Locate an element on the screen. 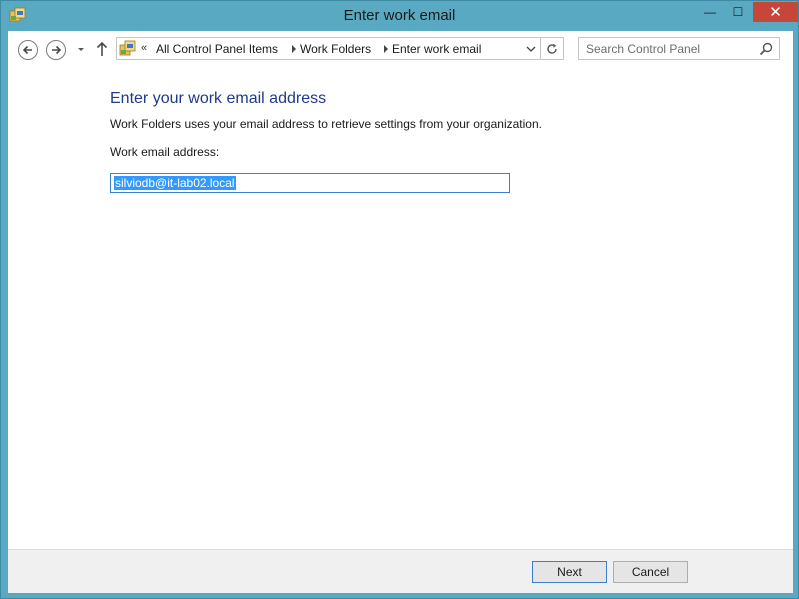 This screenshot has height=599, width=799. forward-arrow-icon is located at coordinates (57, 50).